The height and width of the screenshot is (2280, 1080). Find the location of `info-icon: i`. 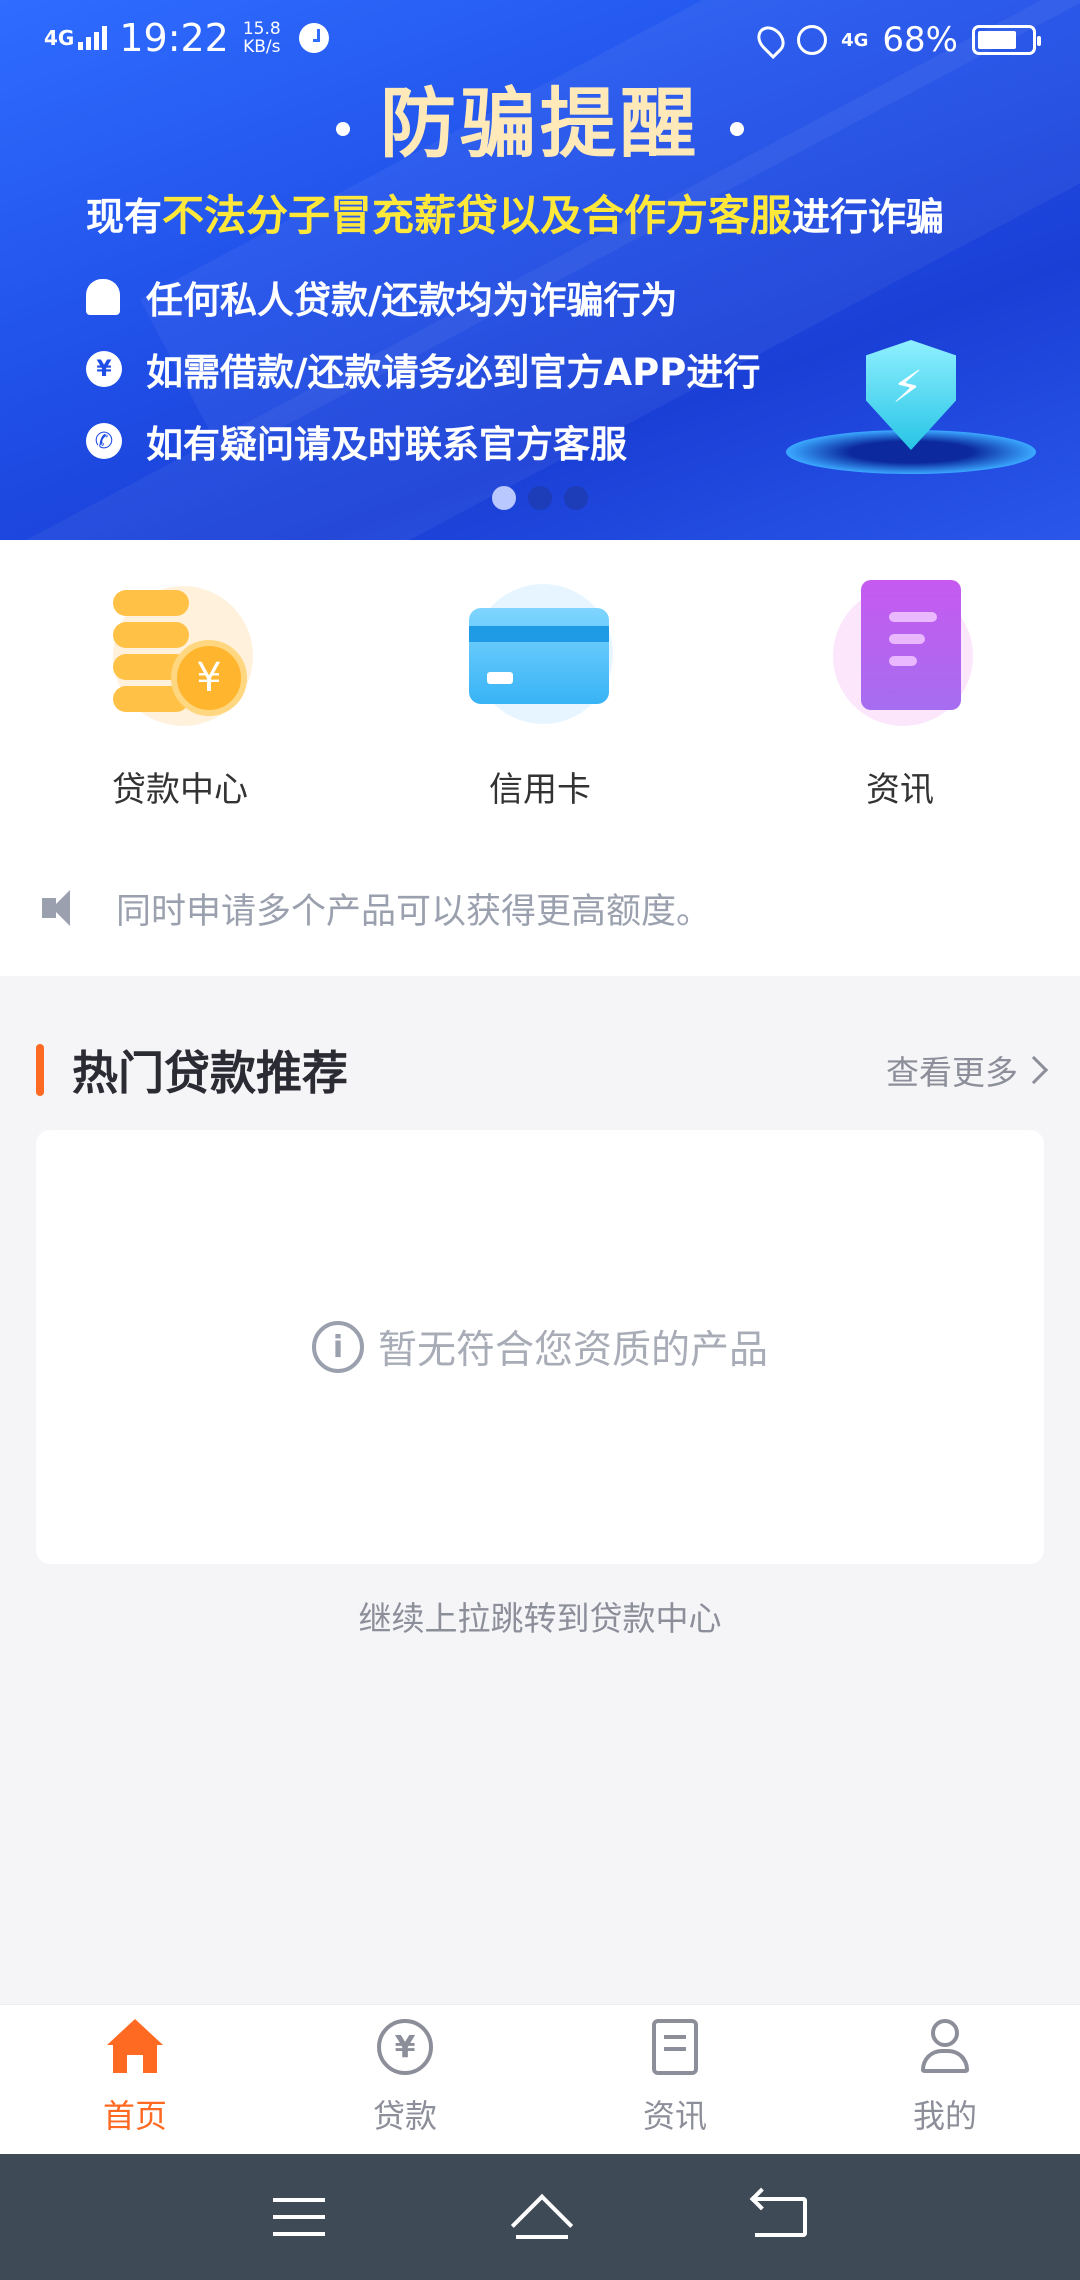

info-icon: i is located at coordinates (337, 1347).